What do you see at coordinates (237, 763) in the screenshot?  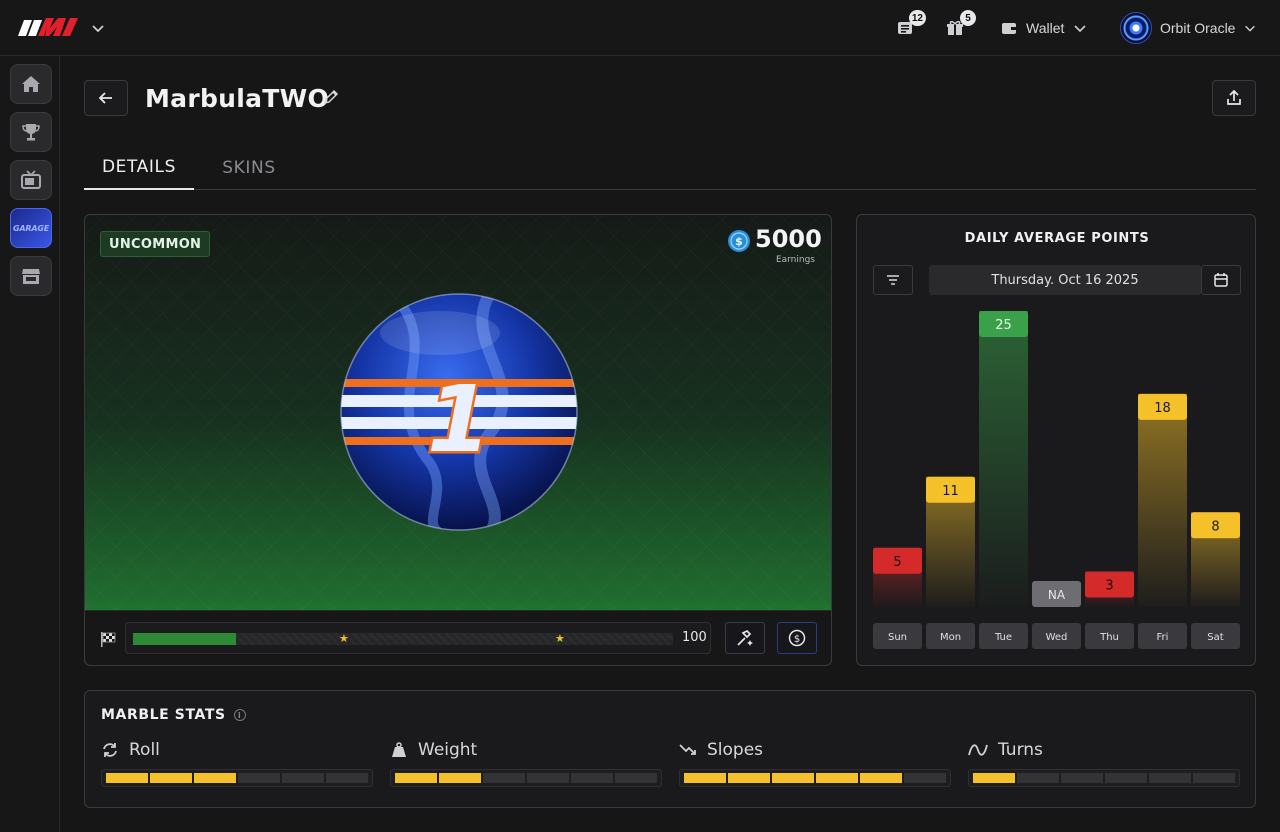 I see `stat-roll: Roll` at bounding box center [237, 763].